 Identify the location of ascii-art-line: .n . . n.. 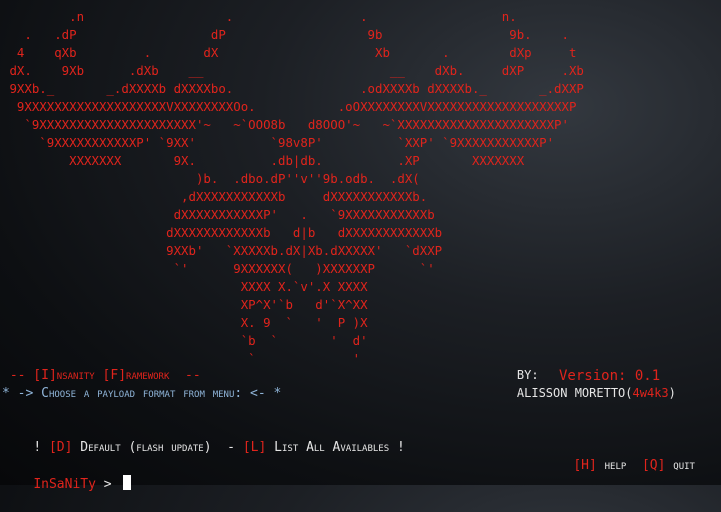
(259, 16).